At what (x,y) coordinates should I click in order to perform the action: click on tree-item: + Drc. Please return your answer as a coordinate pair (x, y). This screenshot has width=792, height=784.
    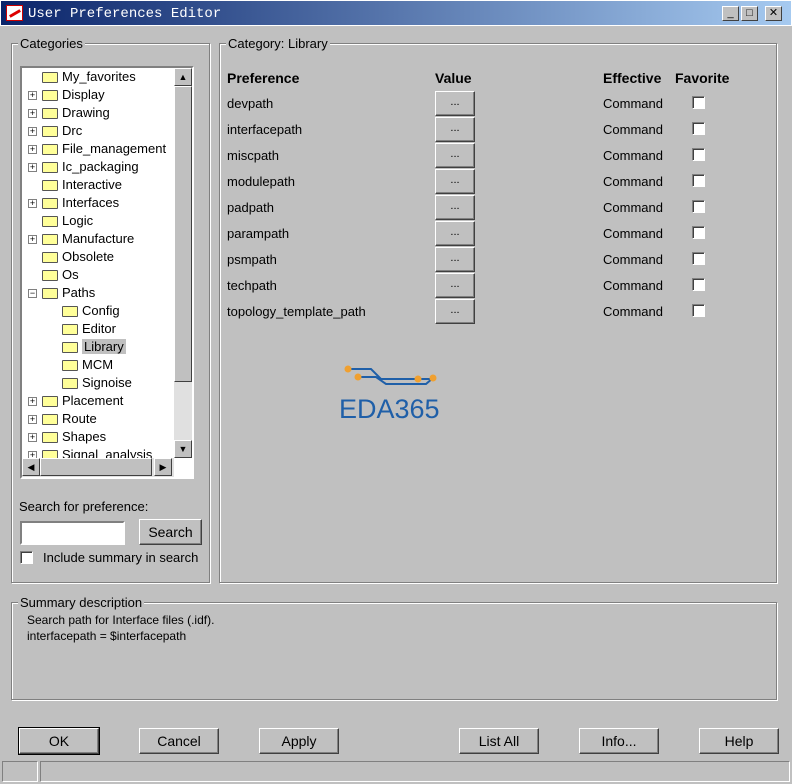
    Looking at the image, I should click on (55, 131).